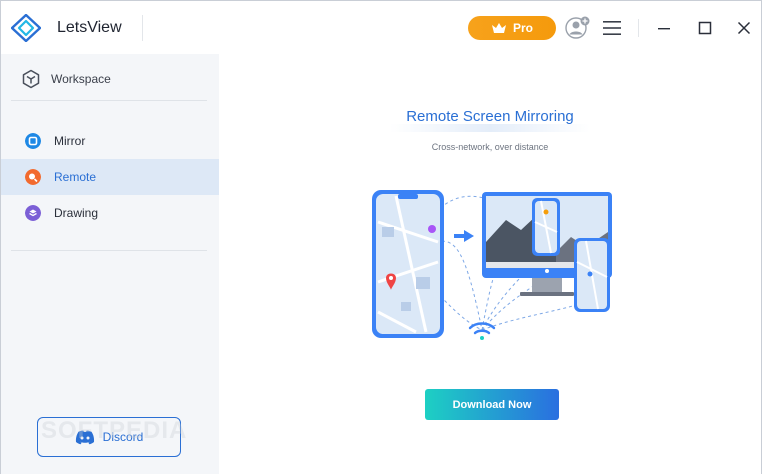 The height and width of the screenshot is (474, 762). I want to click on minimize-icon, so click(664, 29).